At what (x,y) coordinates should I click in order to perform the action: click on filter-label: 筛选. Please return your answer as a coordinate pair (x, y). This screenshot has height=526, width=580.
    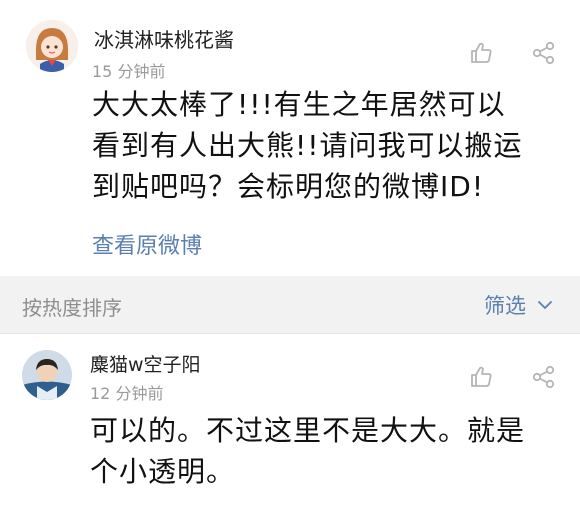
    Looking at the image, I should click on (505, 306).